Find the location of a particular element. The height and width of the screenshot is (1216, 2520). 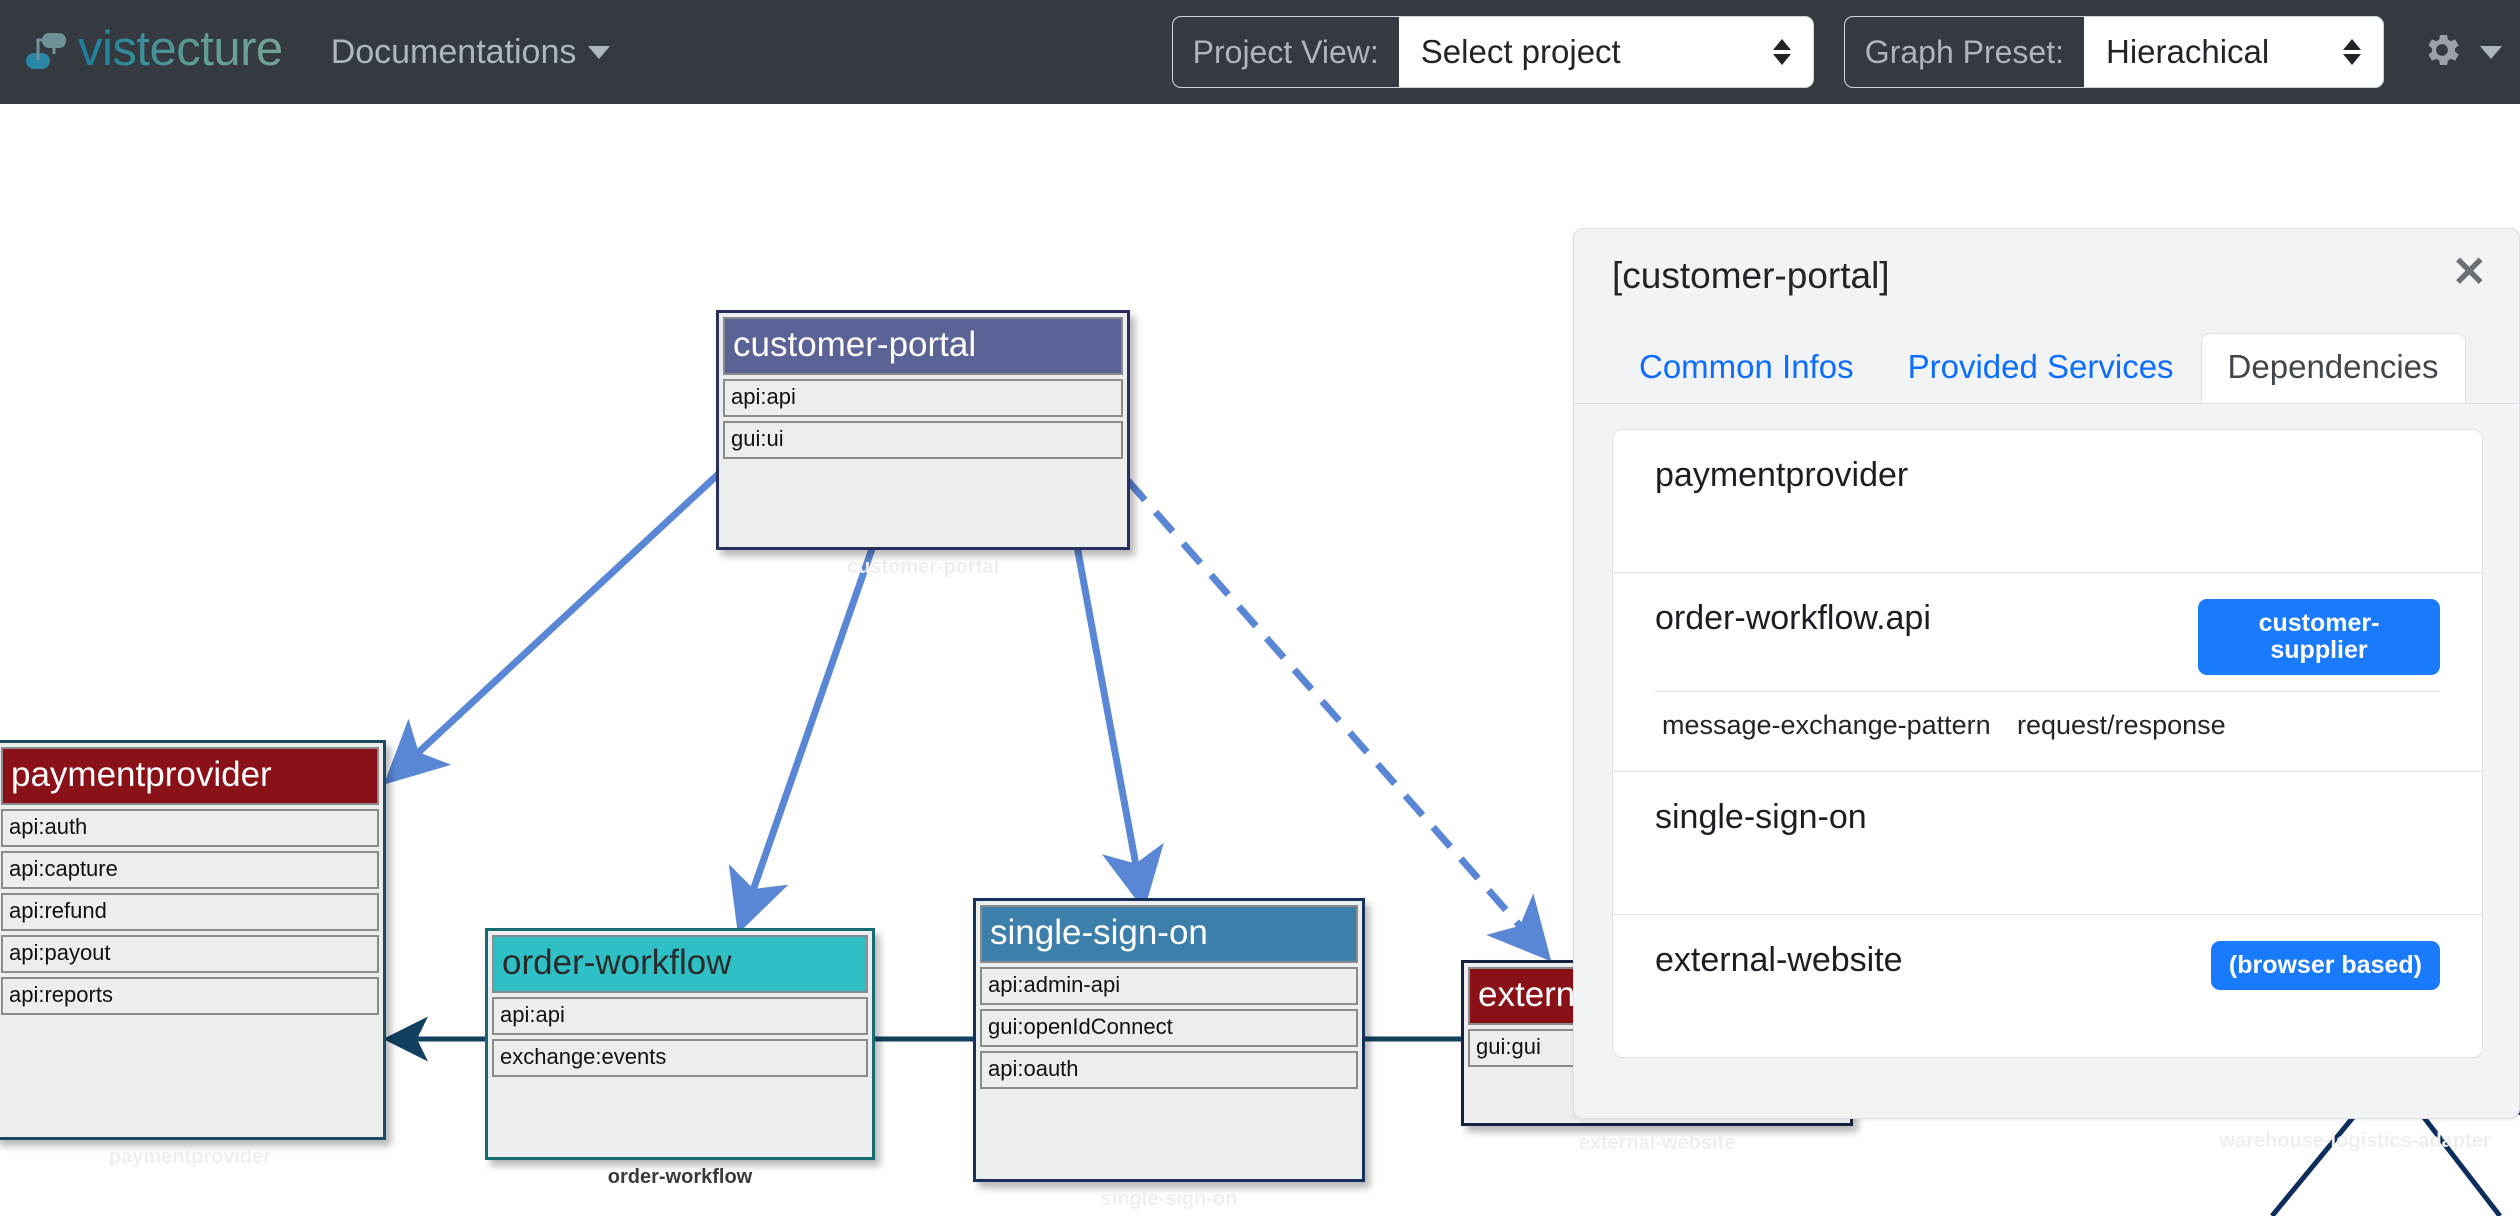

node-caption: external-website is located at coordinates (1657, 1143).